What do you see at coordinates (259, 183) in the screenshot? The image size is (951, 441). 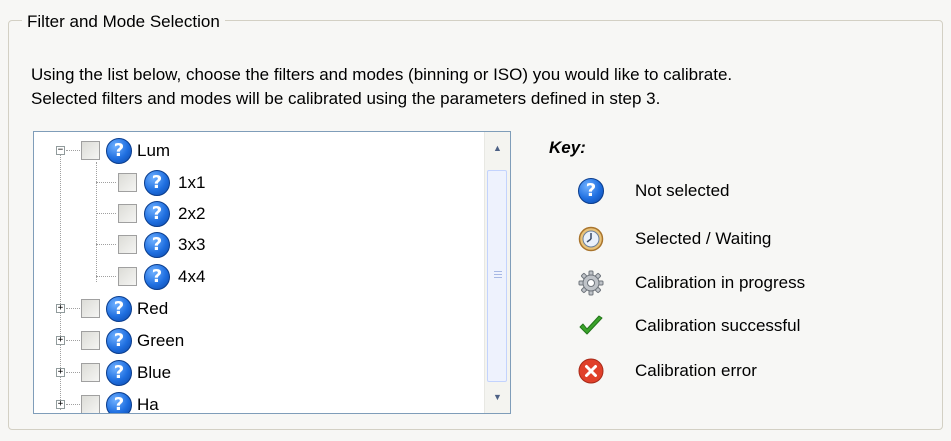 I see `tree-node-1x1: ? 1x1` at bounding box center [259, 183].